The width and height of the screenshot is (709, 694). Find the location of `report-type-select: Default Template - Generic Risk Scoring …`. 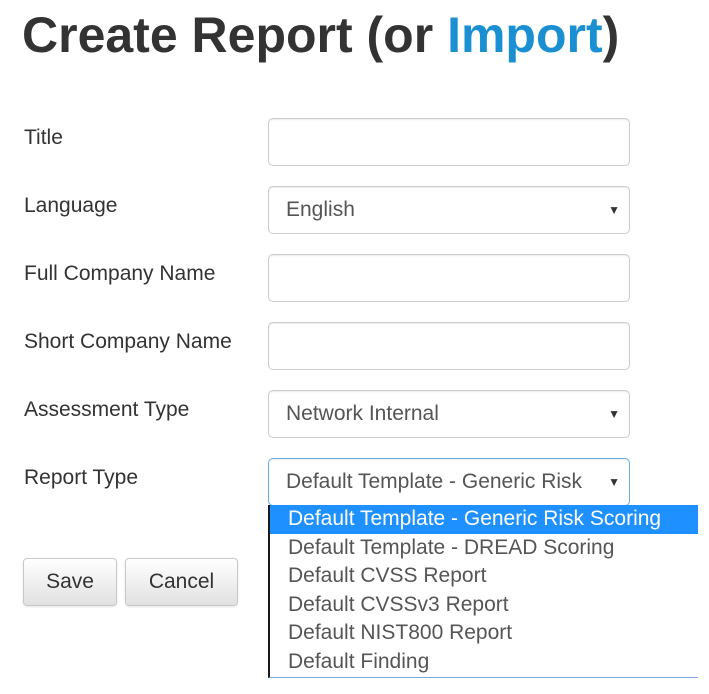

report-type-select: Default Template - Generic Risk Scoring … is located at coordinates (449, 482).